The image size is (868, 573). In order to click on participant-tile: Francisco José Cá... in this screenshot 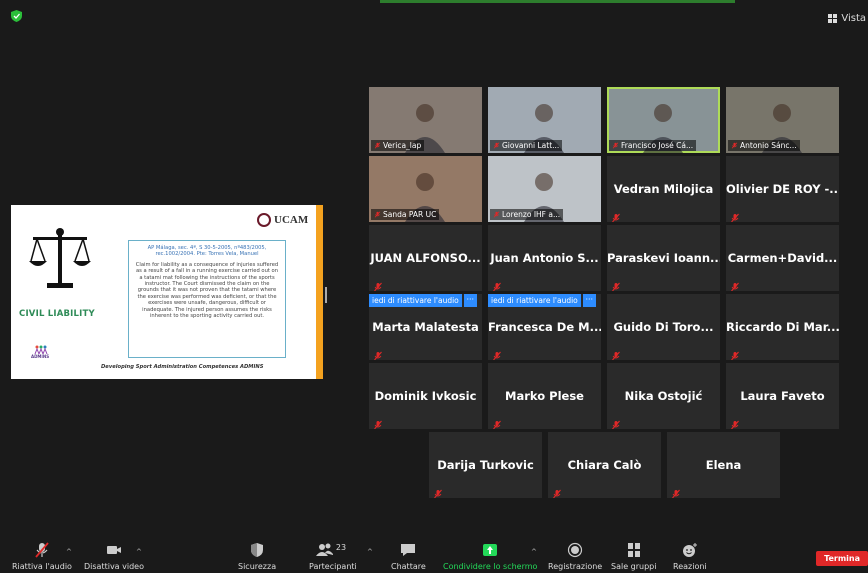, I will do `click(663, 120)`.